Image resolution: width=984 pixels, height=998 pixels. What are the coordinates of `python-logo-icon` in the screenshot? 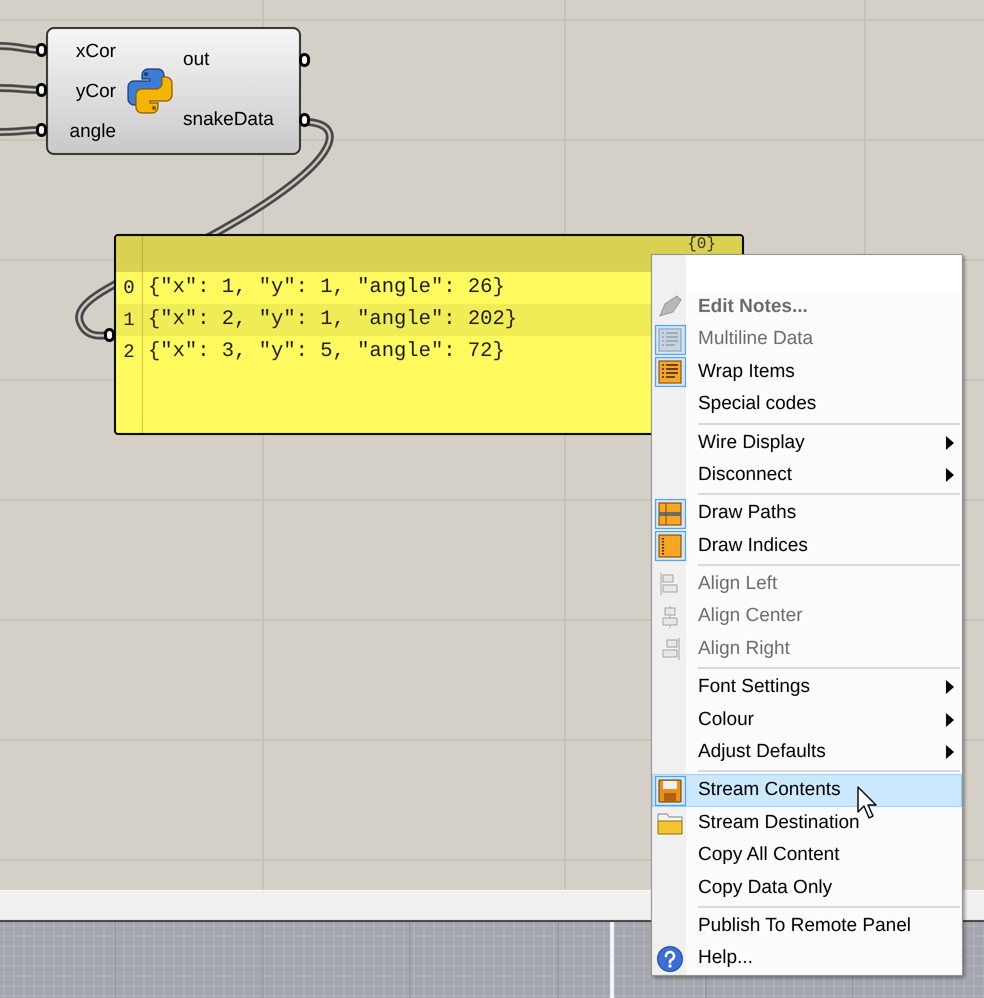 It's located at (150, 91).